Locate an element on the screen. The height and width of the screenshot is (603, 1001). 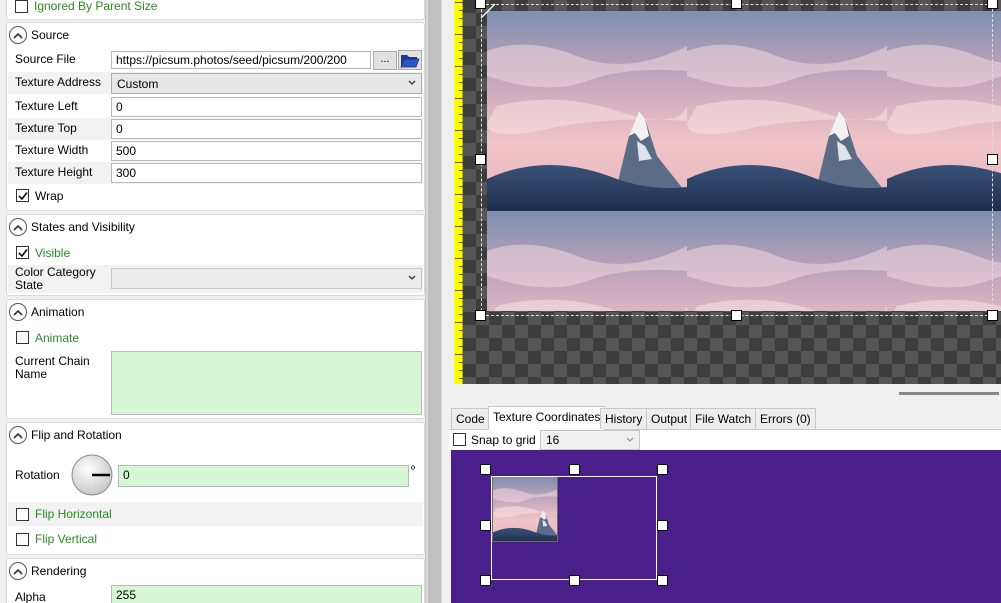
texture-width-label: Texture Width is located at coordinates (52, 150).